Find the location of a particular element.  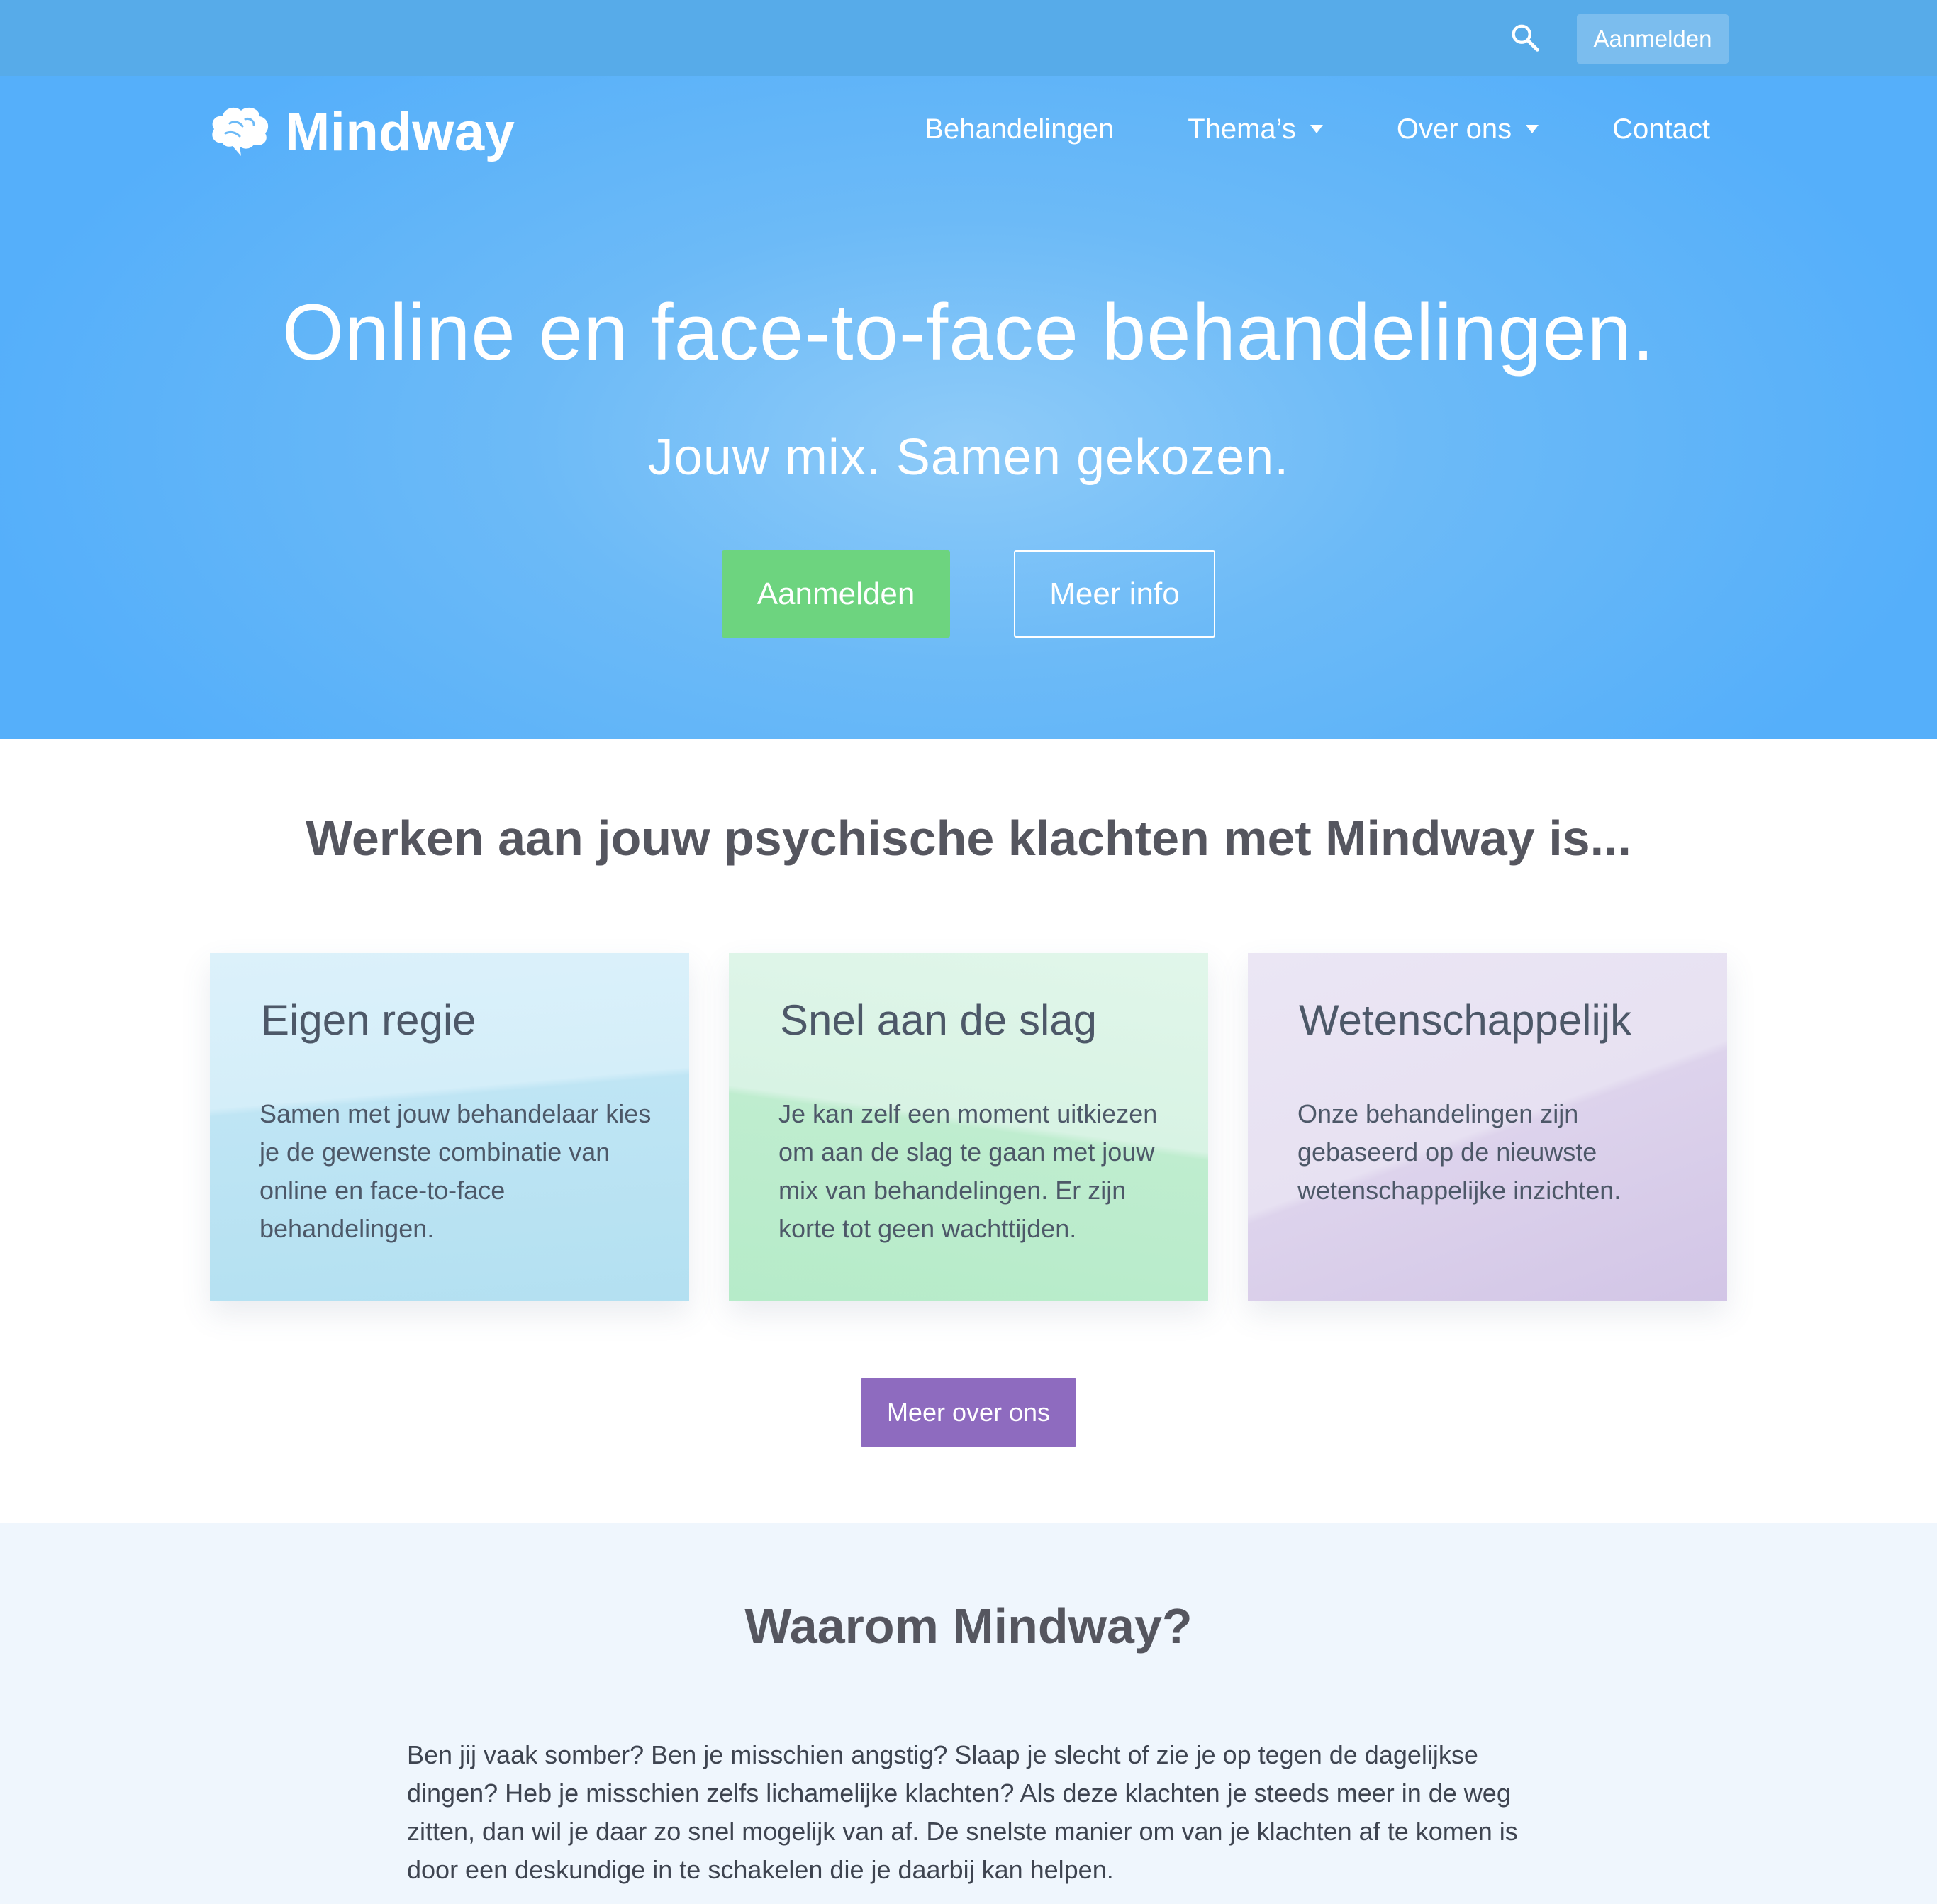

nav-item-label: Contact is located at coordinates (1661, 129).